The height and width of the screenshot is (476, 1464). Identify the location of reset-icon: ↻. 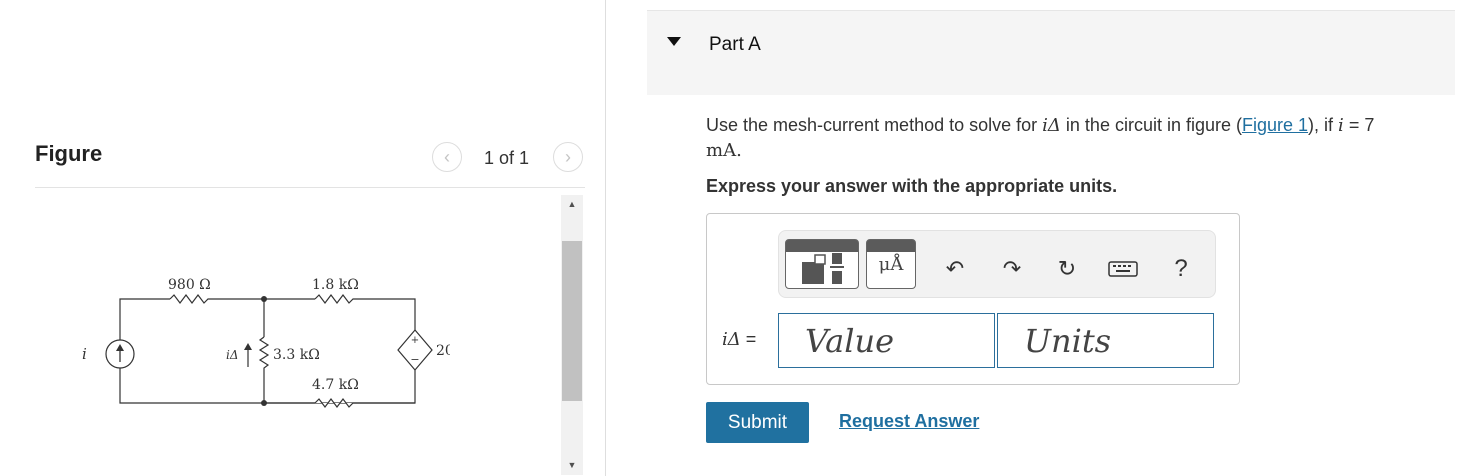
(1067, 269).